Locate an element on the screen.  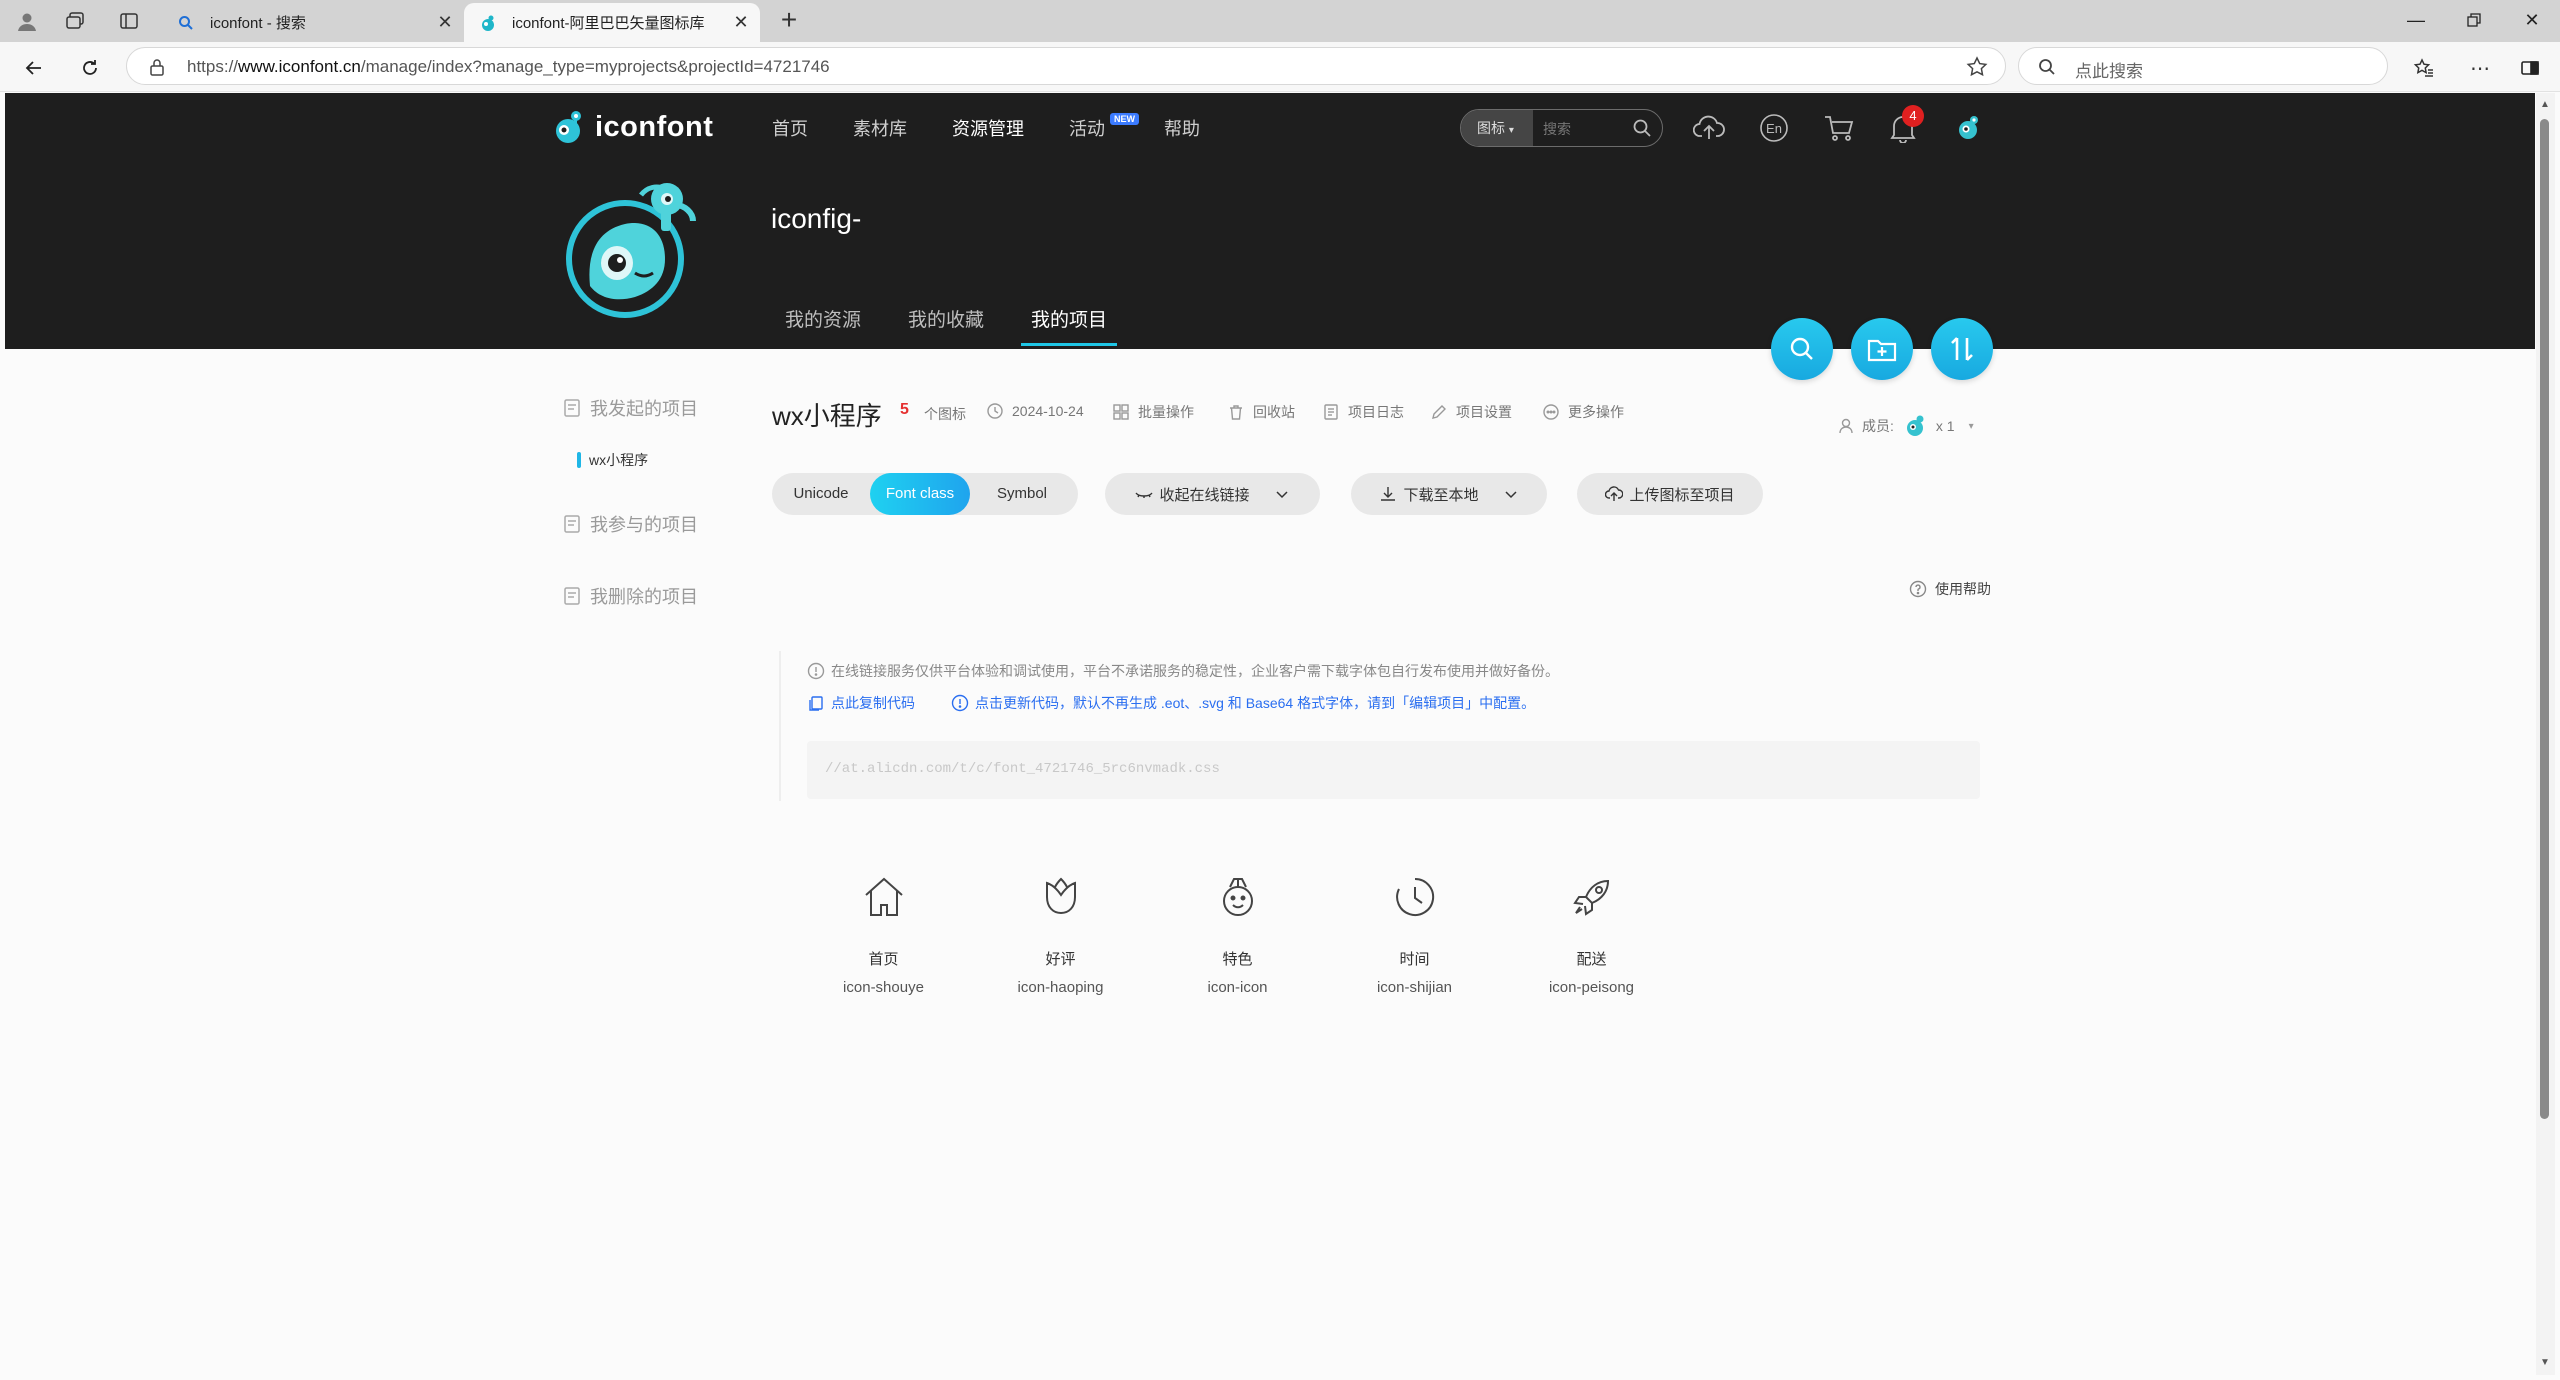
icon-card: 特色 icon-icon is located at coordinates (1237, 934).